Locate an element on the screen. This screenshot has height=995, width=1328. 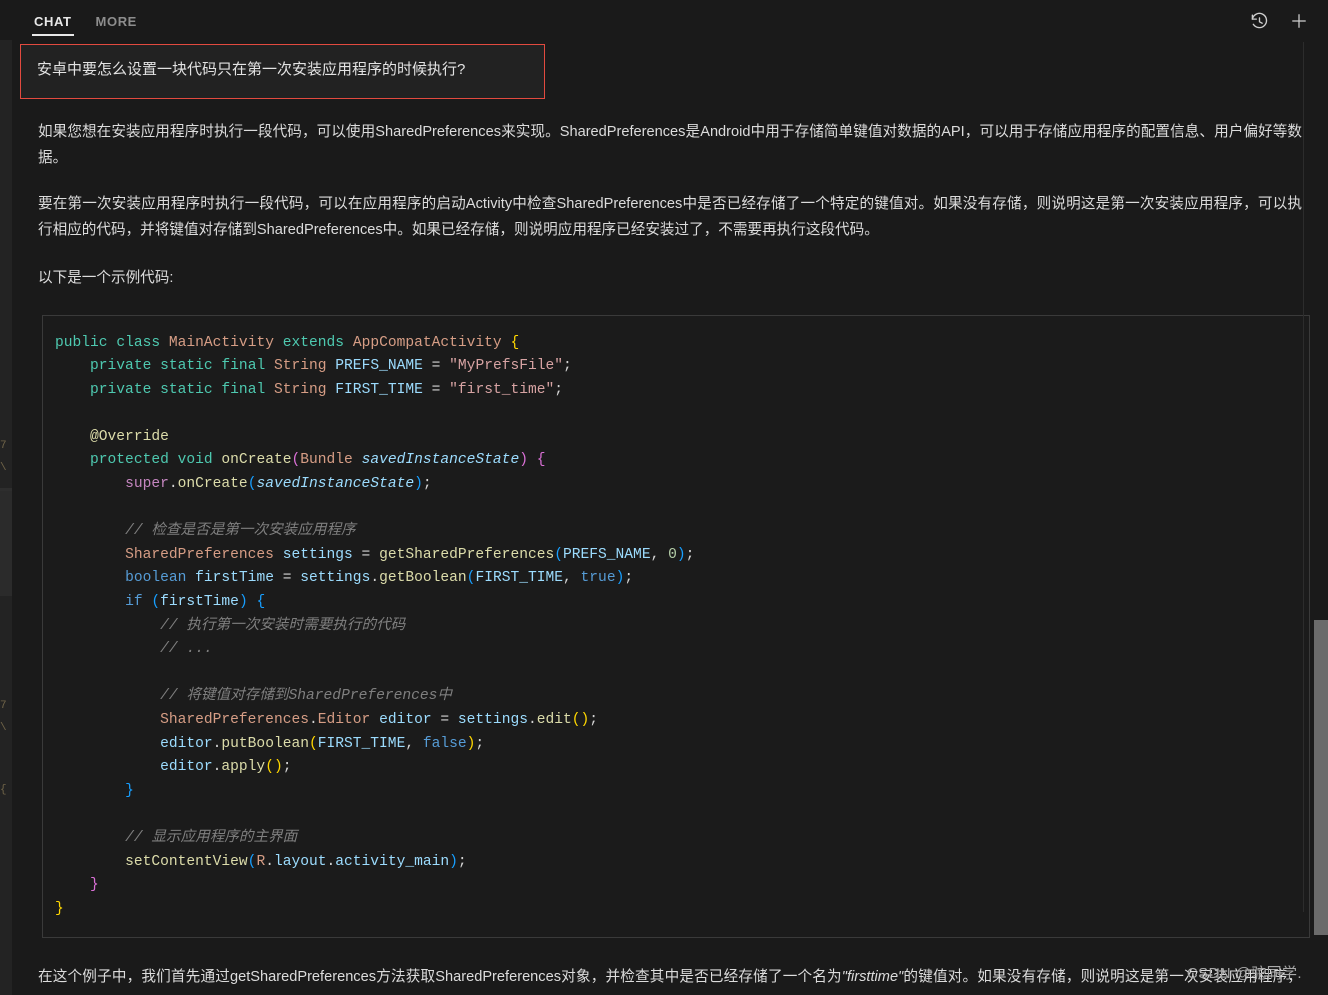
rail-ghost-glyph-3: 7 is located at coordinates (3, 706).